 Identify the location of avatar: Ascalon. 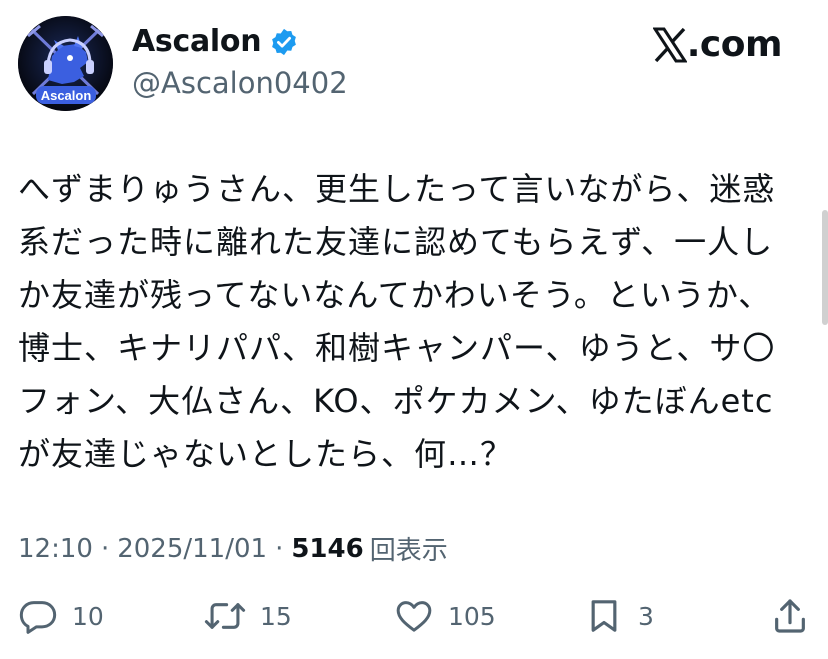
(65, 63).